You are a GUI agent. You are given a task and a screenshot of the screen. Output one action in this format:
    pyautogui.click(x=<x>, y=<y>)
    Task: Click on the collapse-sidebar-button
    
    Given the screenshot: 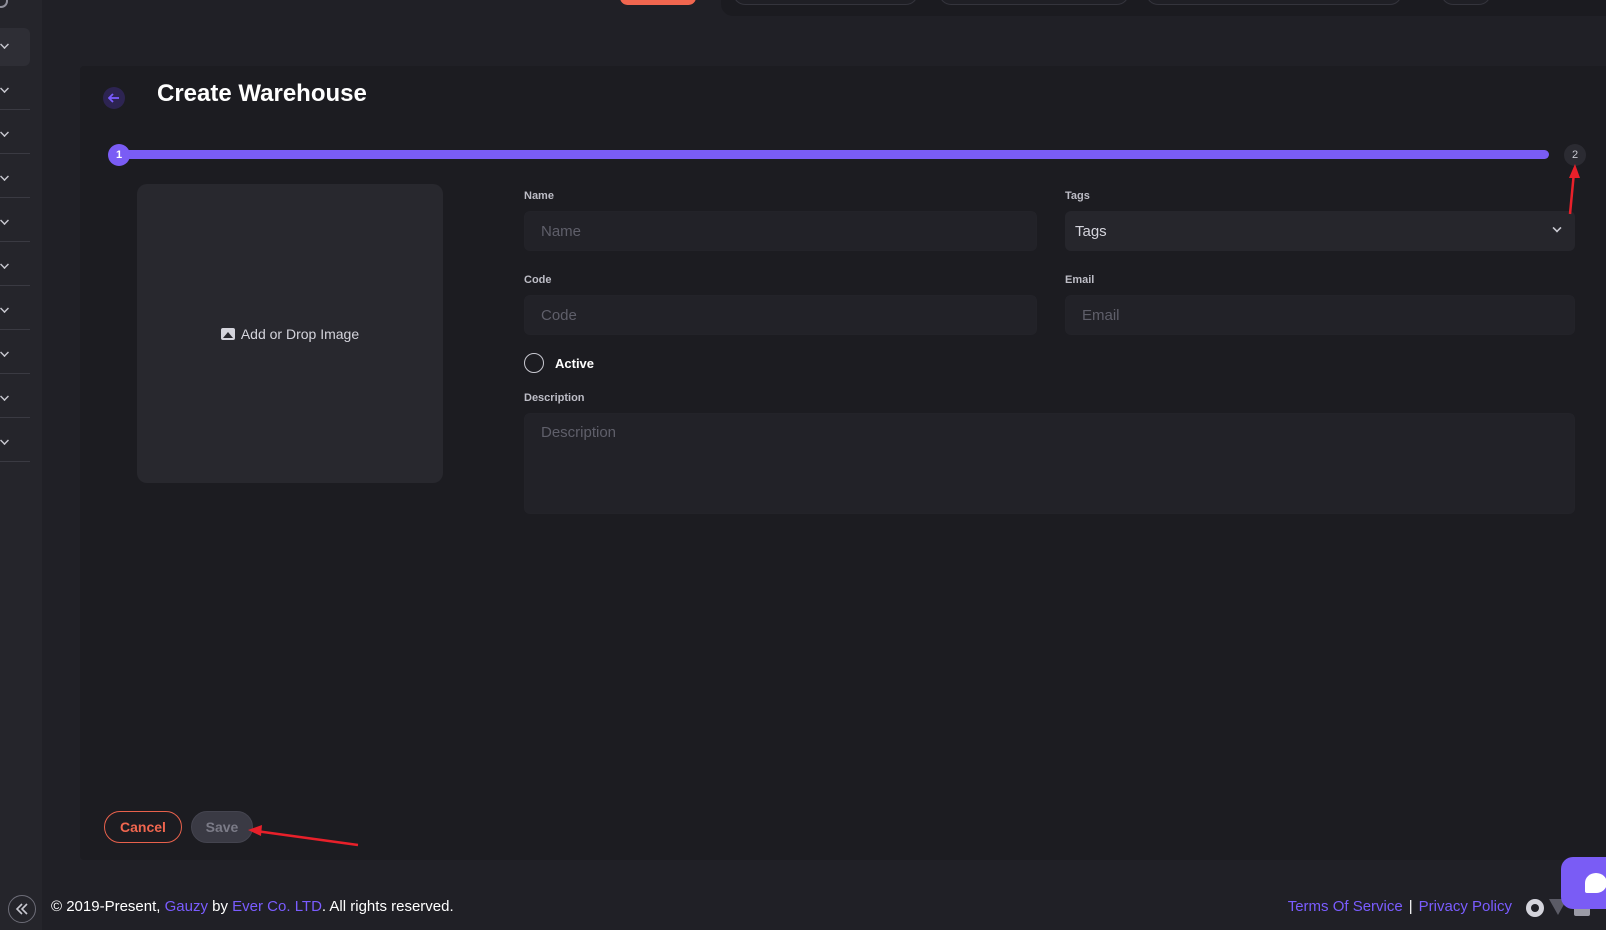 What is the action you would take?
    pyautogui.click(x=22, y=909)
    